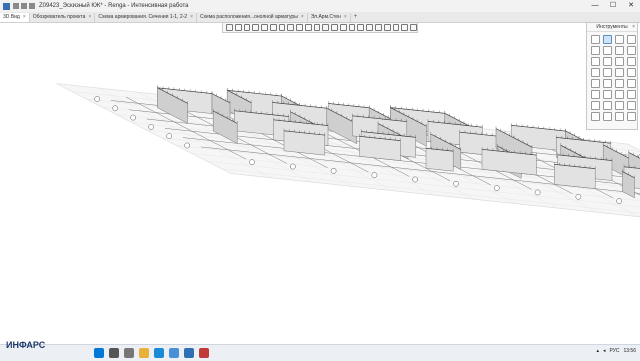 This screenshot has height=361, width=640. I want to click on print-icon, so click(378, 27).